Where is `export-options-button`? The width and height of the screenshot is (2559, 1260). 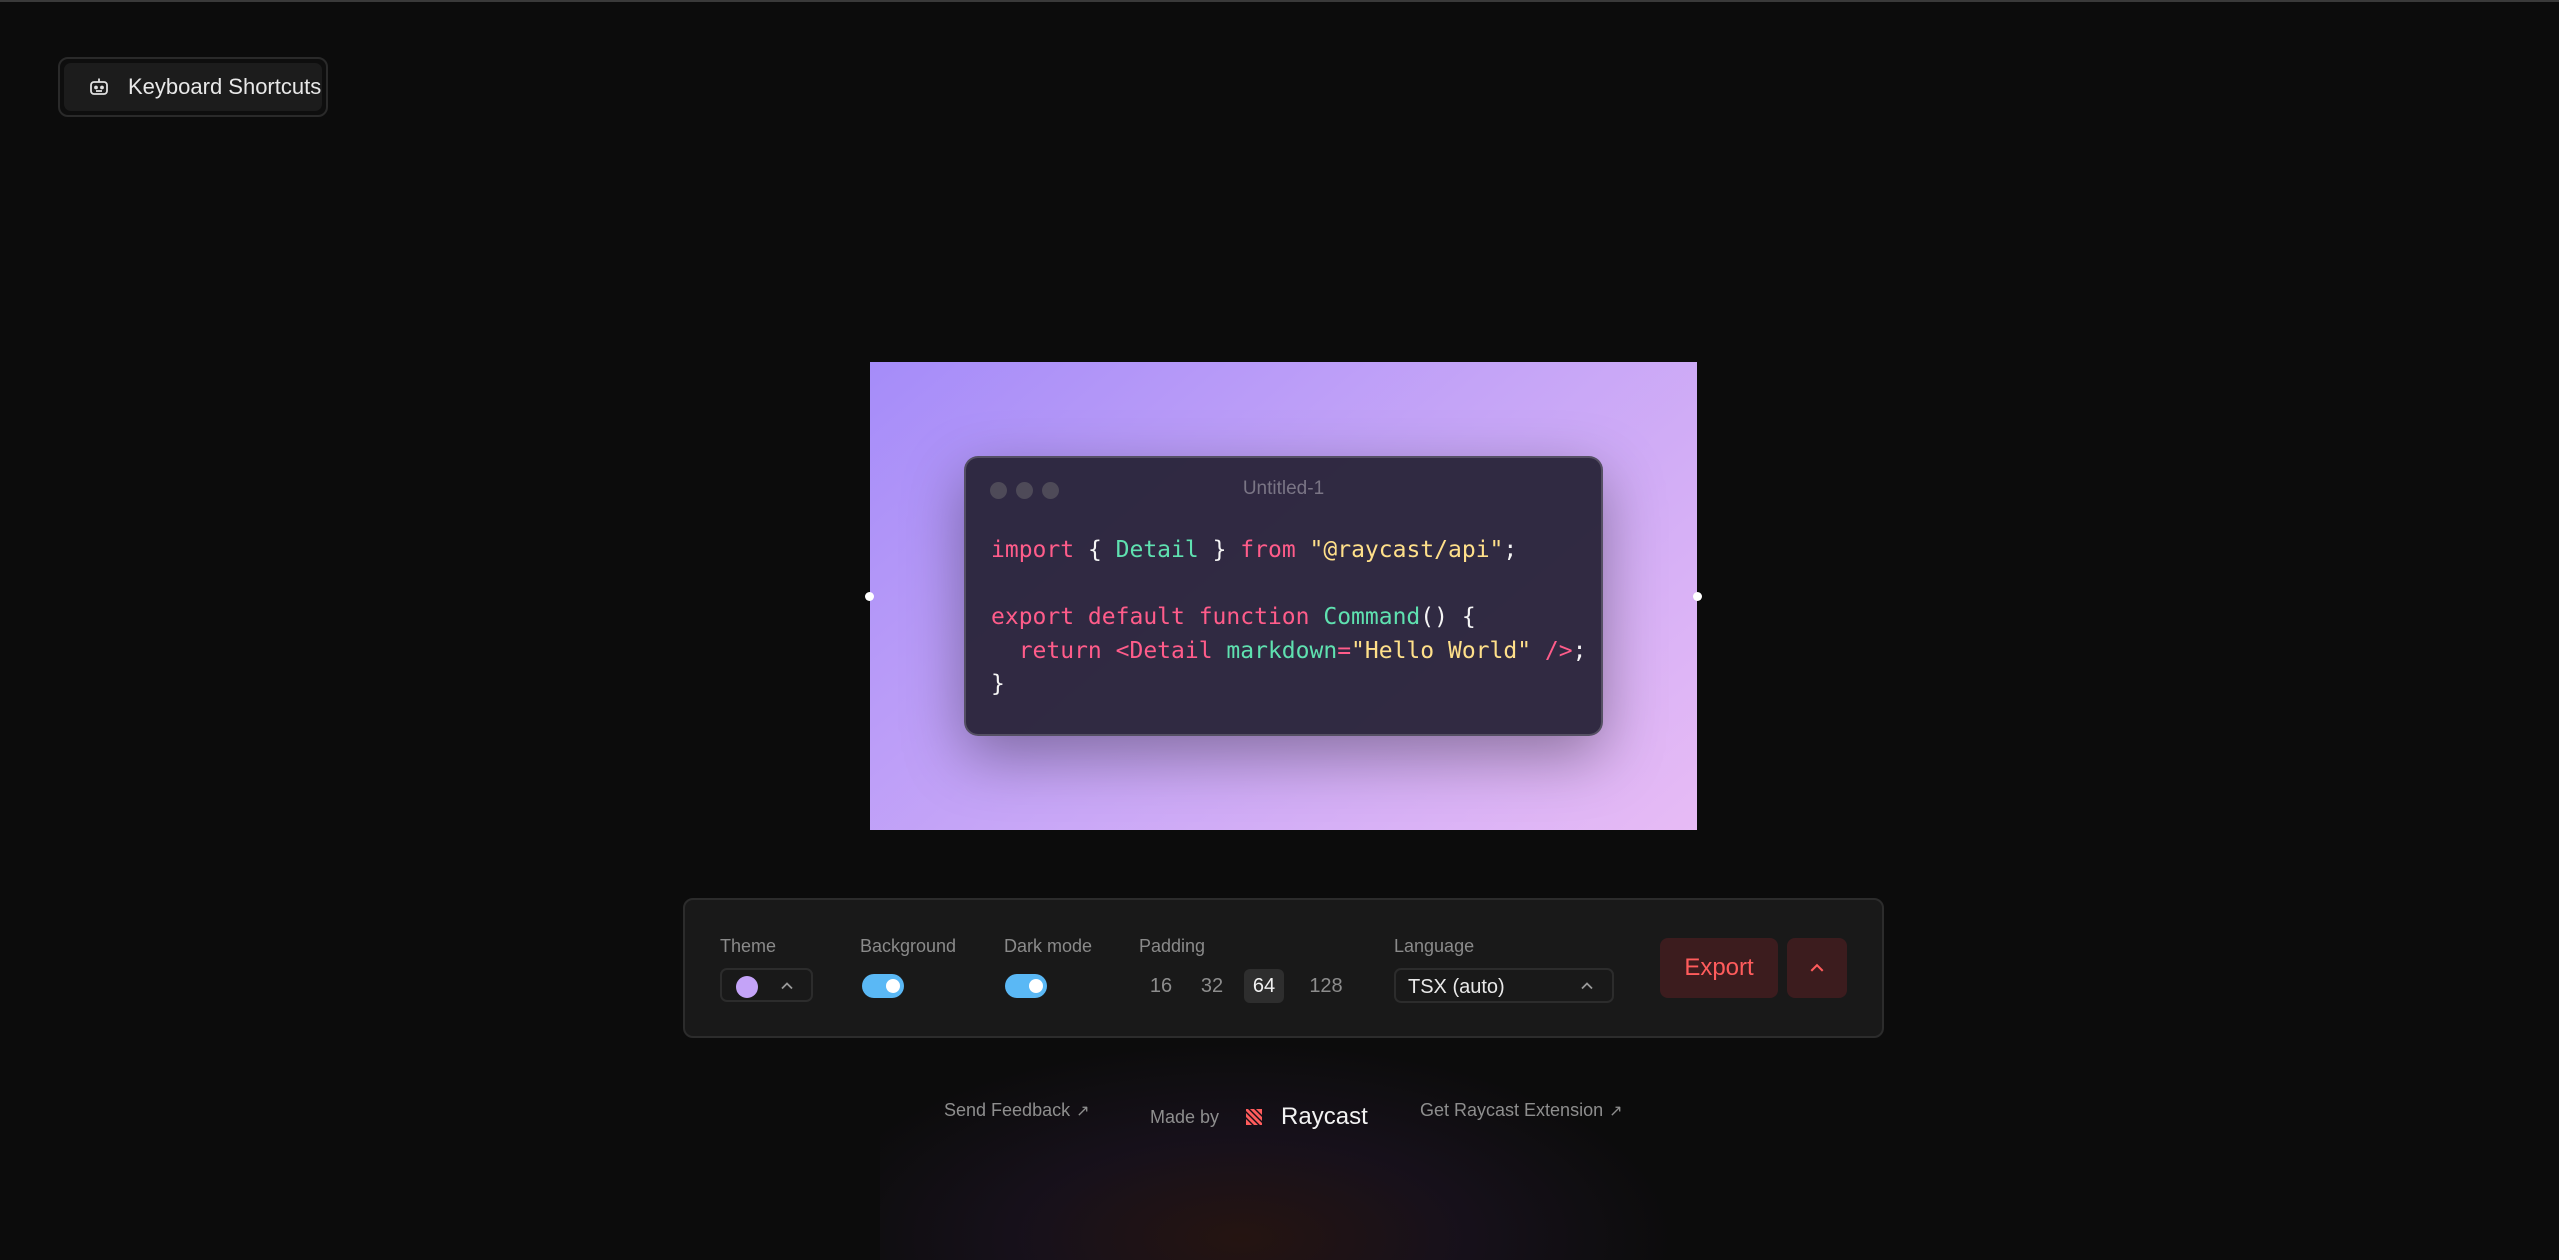 export-options-button is located at coordinates (1817, 968).